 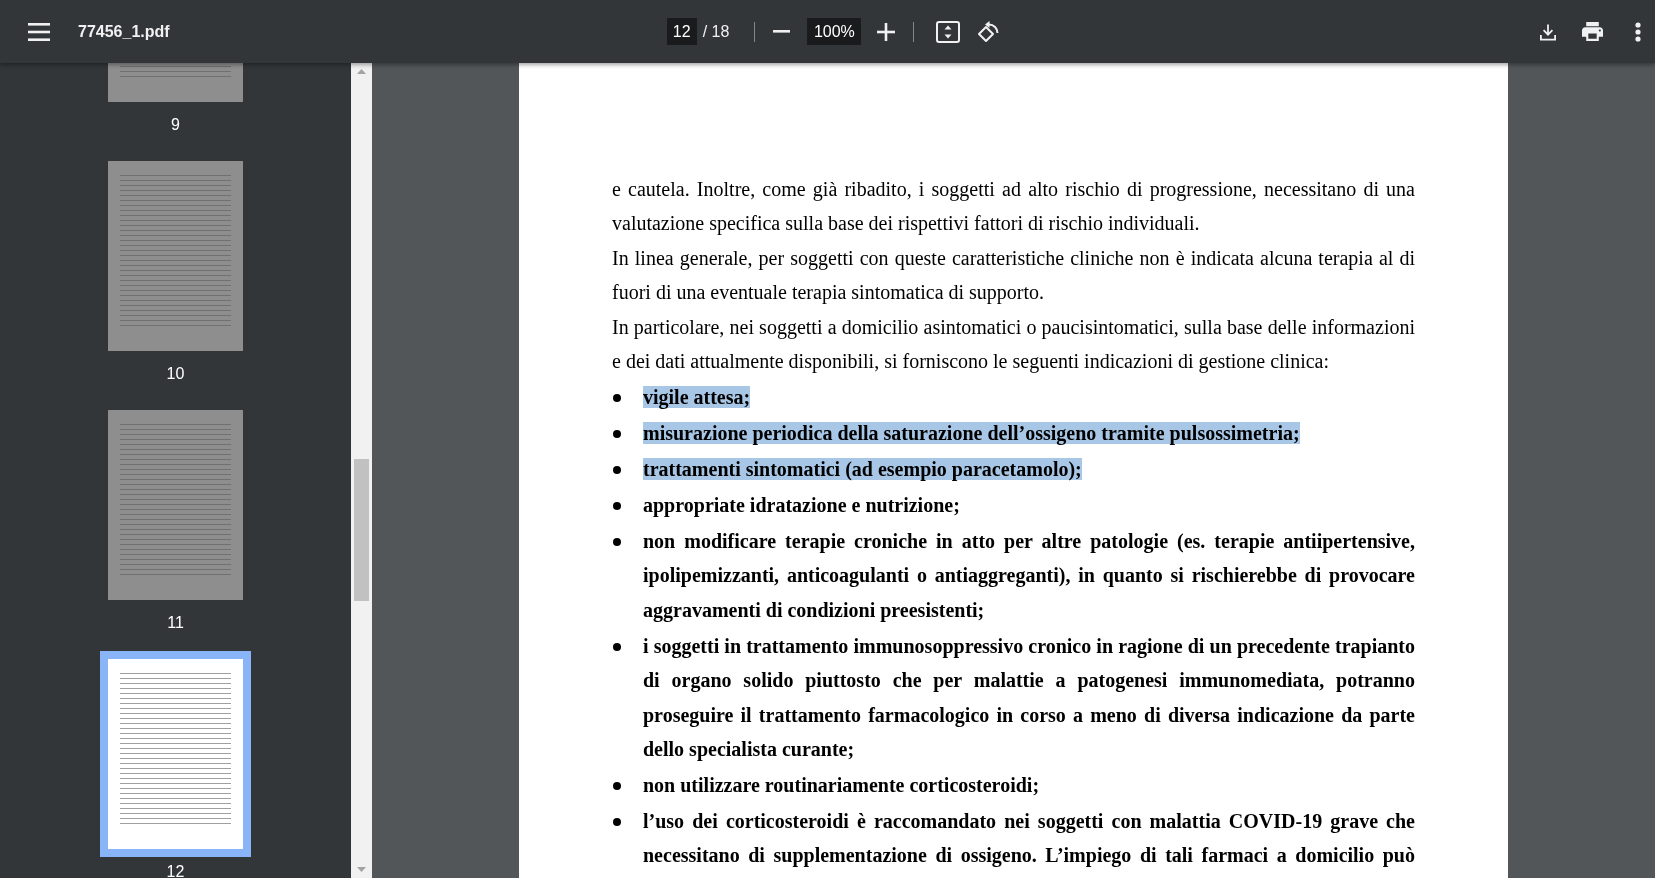 I want to click on minus-icon, so click(x=782, y=31).